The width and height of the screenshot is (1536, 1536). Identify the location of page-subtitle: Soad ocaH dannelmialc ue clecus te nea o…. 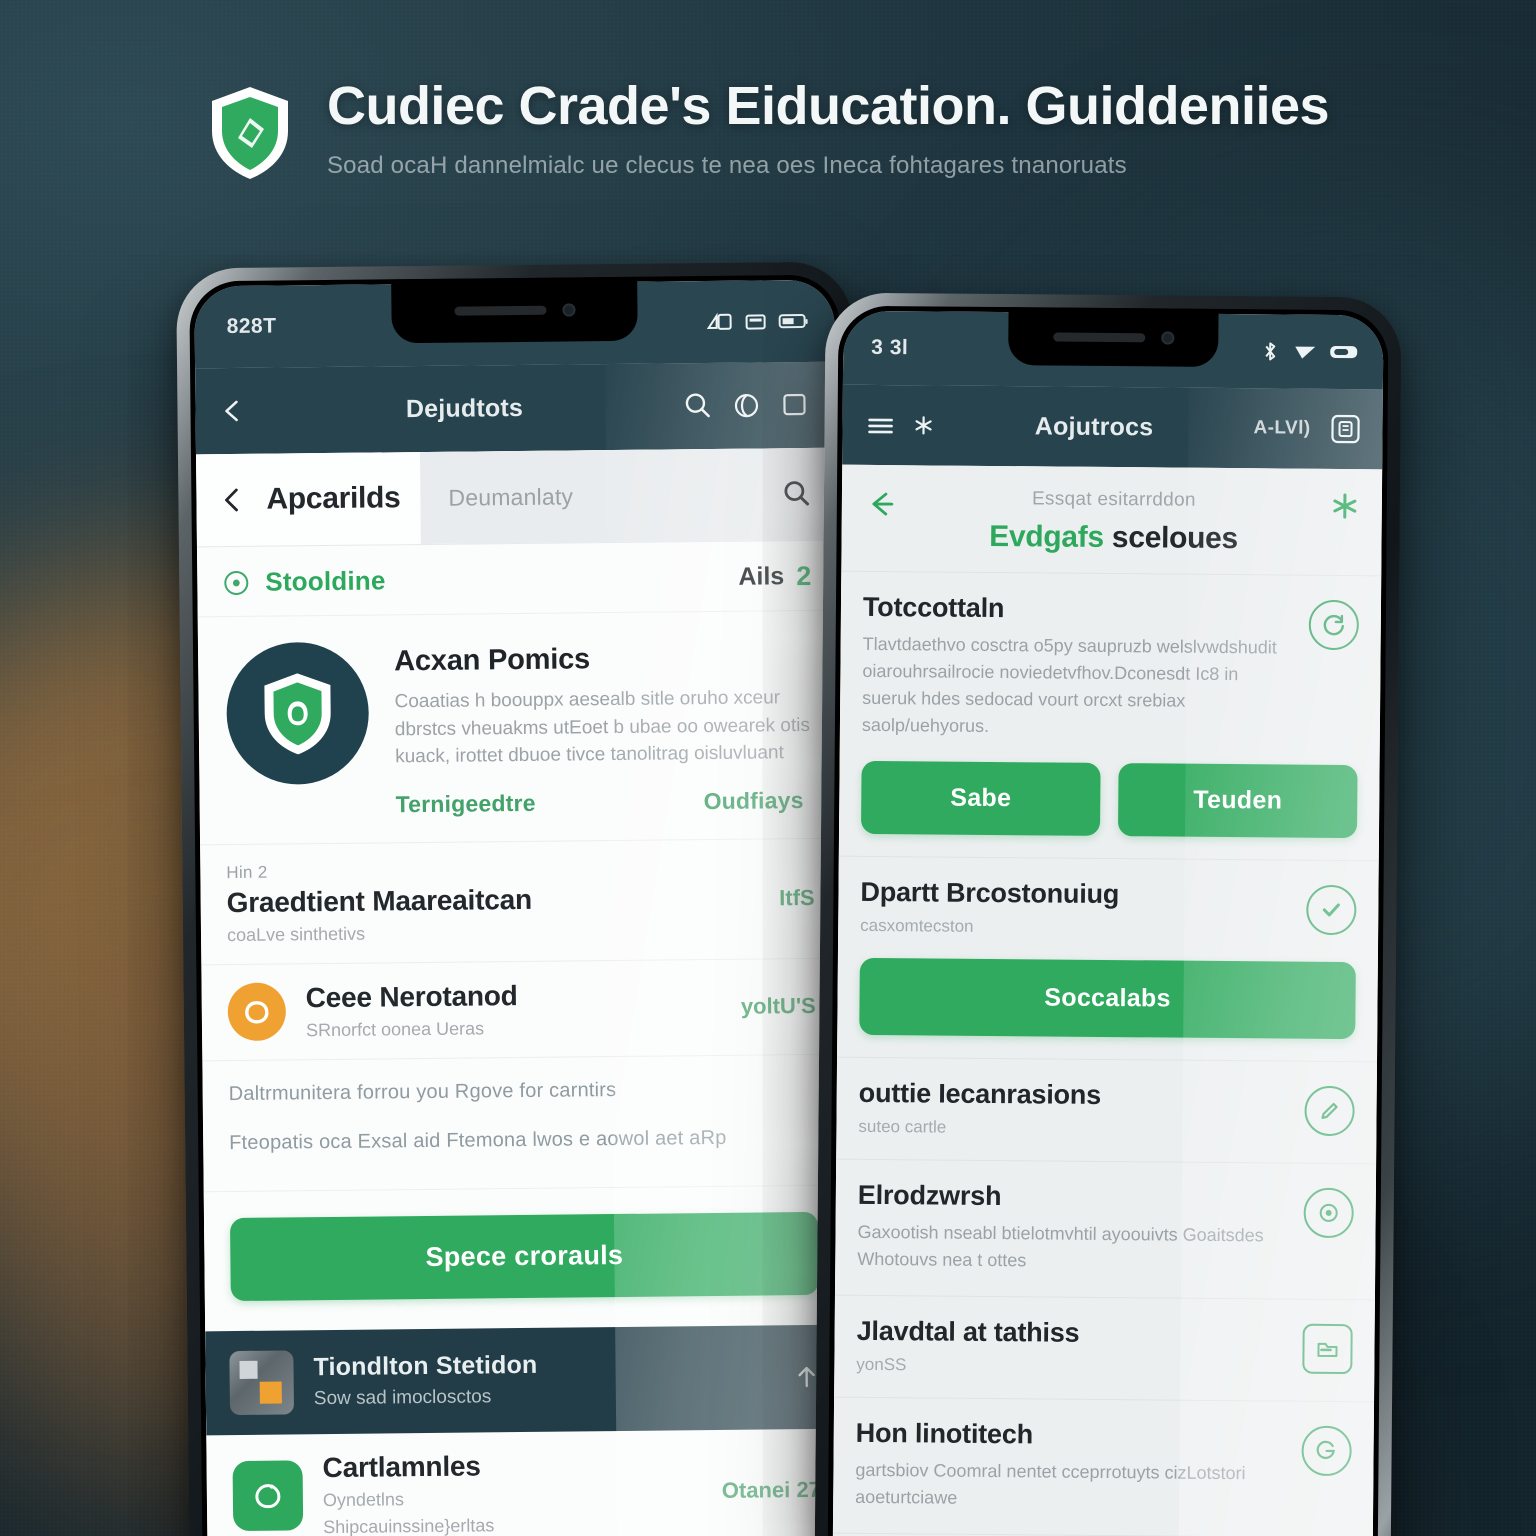
(726, 165).